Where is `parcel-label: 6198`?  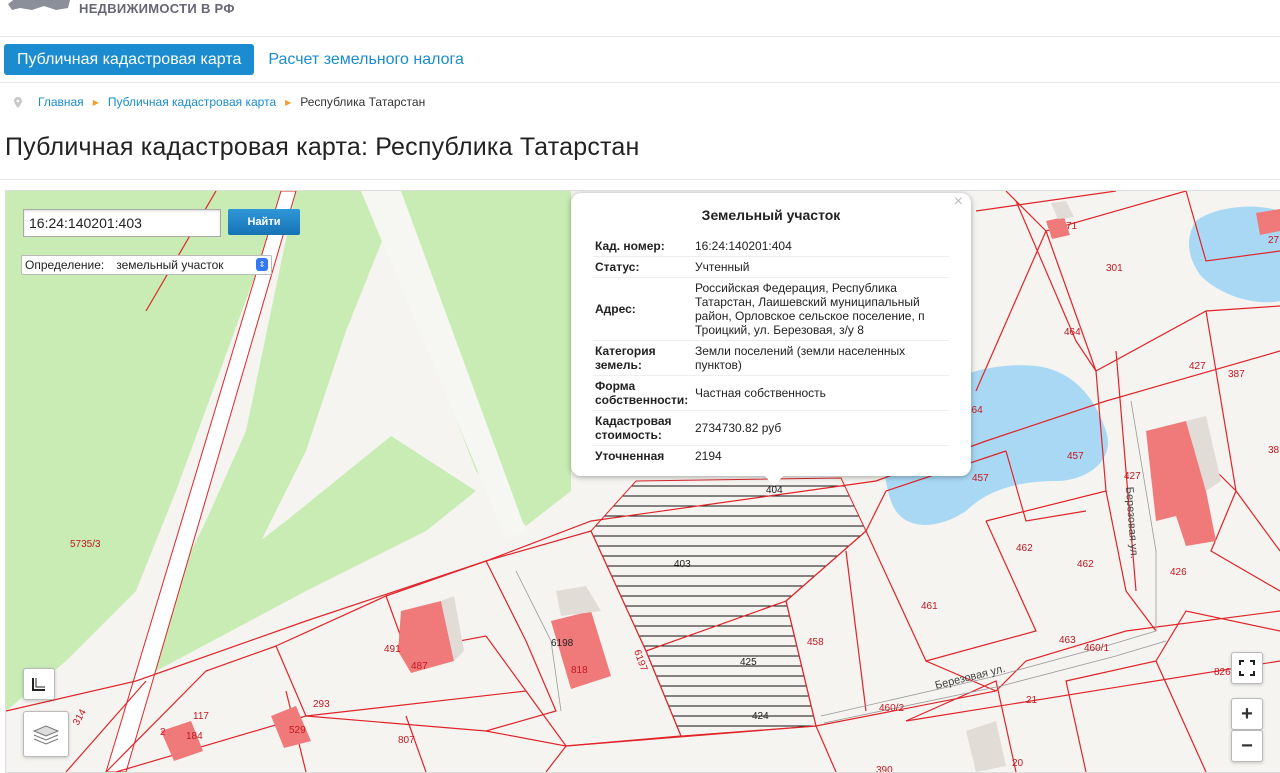 parcel-label: 6198 is located at coordinates (562, 643).